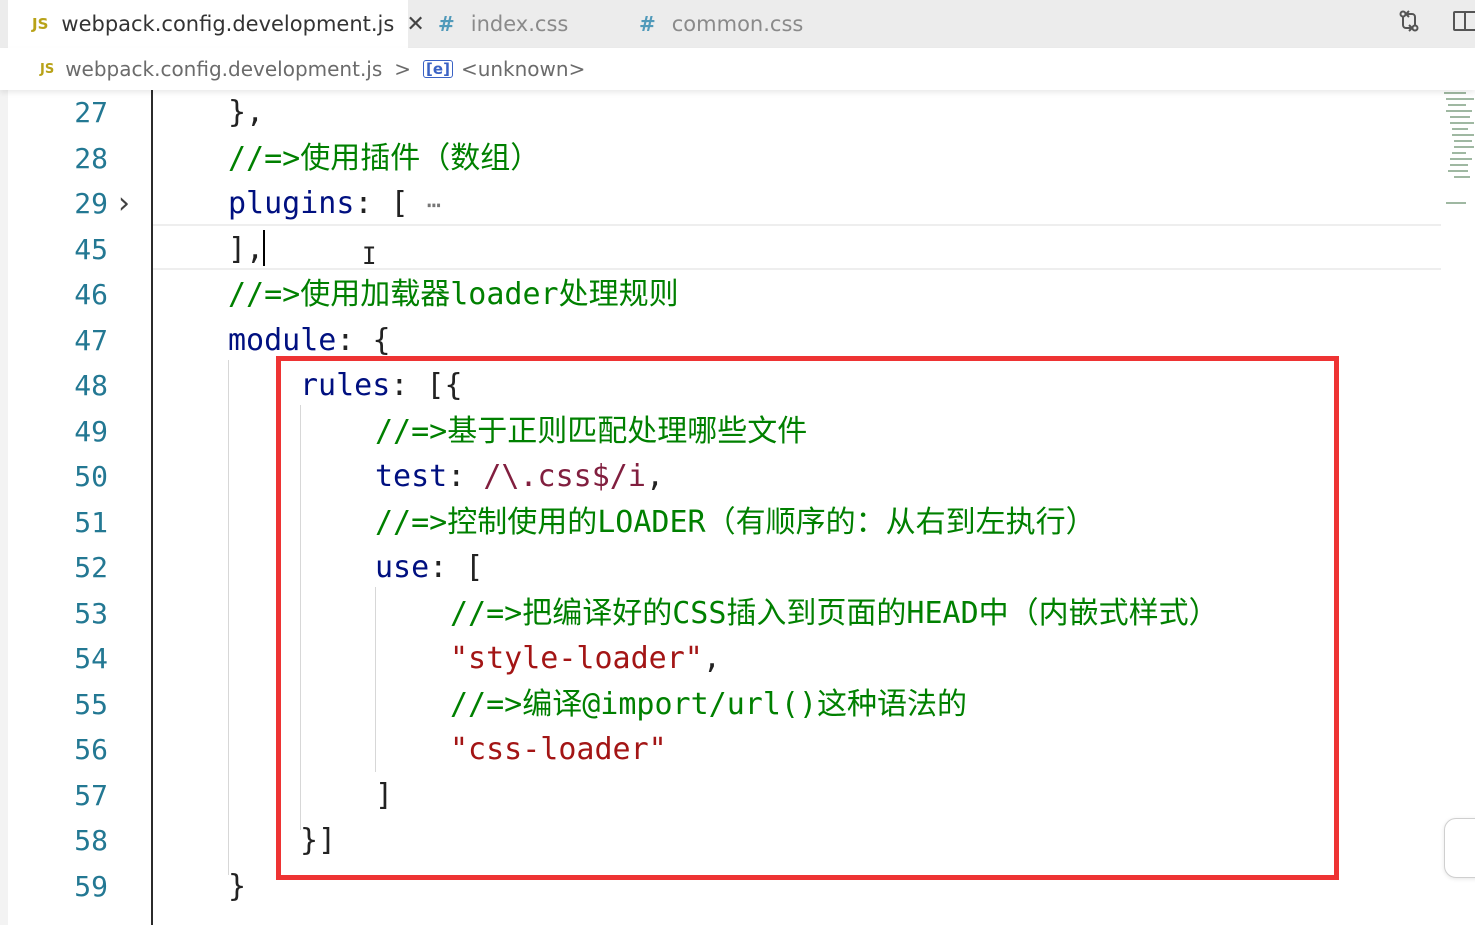 The width and height of the screenshot is (1475, 925). Describe the element at coordinates (124, 203) in the screenshot. I see `fold-chevron-icon: ›` at that location.